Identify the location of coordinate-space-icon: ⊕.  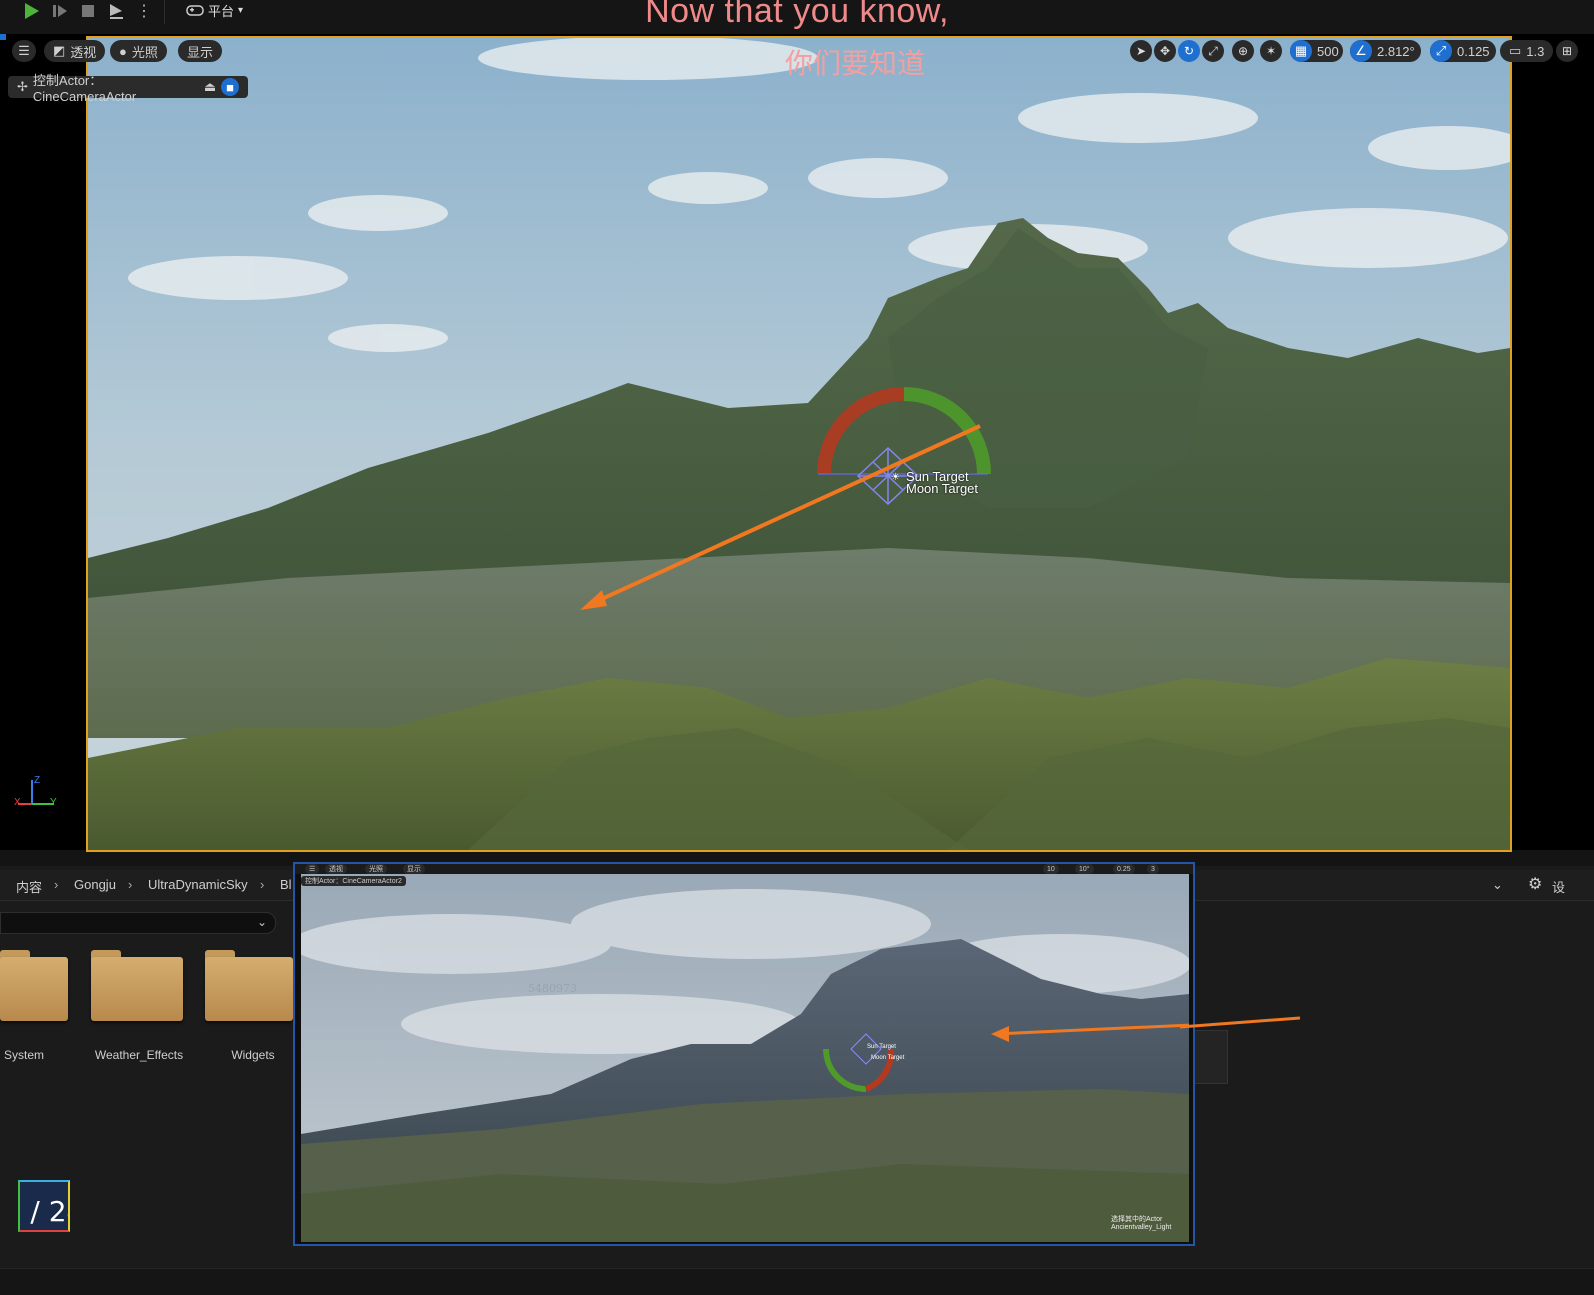
(1243, 51).